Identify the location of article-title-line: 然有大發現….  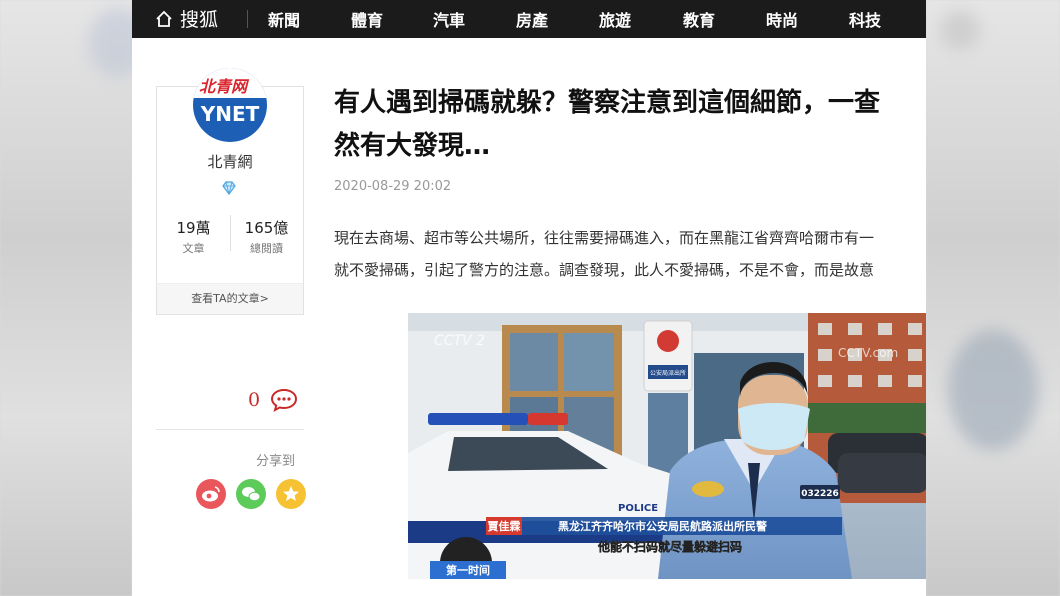
(412, 146).